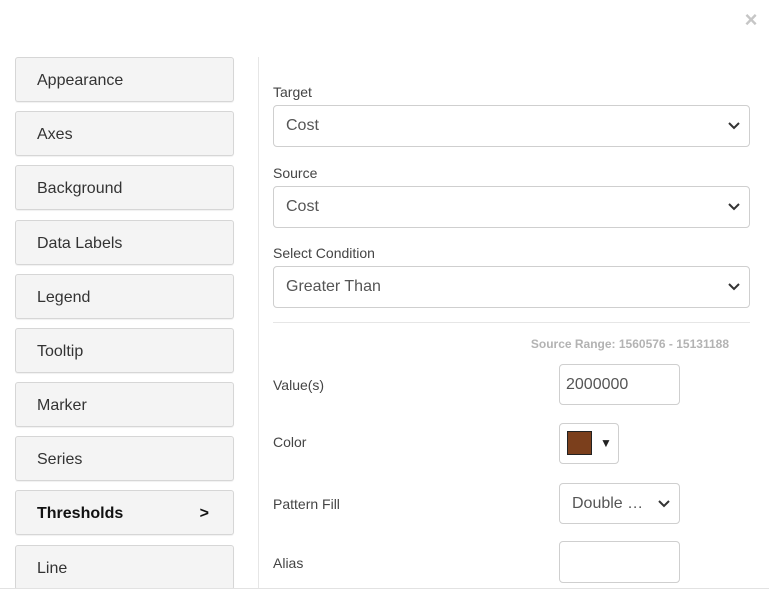 This screenshot has height=601, width=769. Describe the element at coordinates (302, 125) in the screenshot. I see `target-select-value: Cost` at that location.